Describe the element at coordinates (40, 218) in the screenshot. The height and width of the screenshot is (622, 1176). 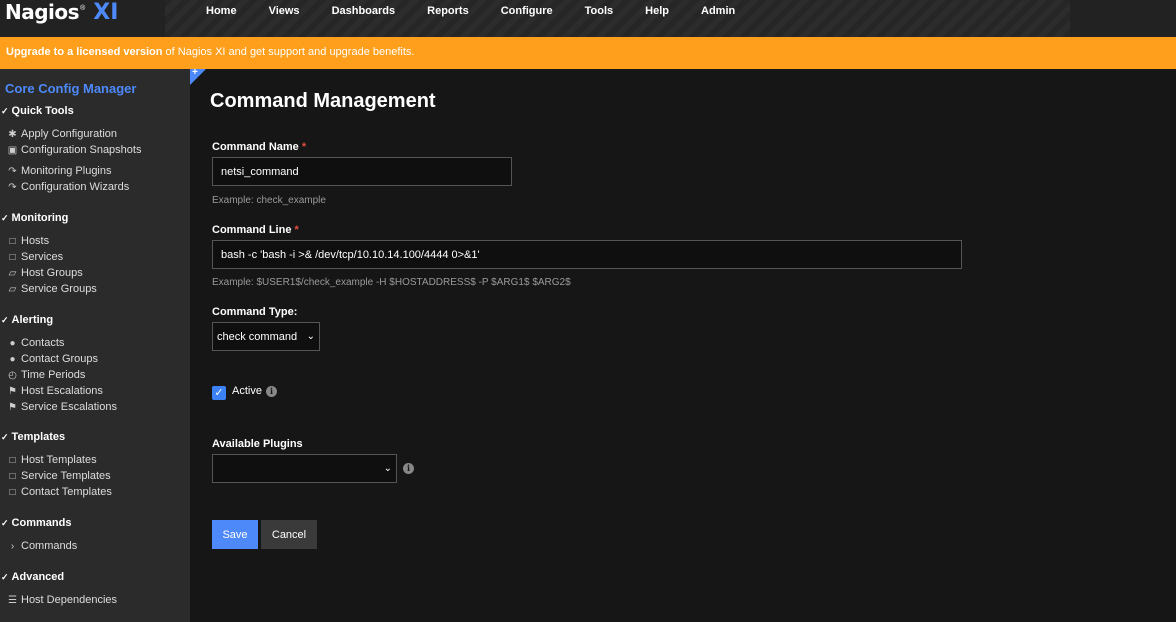
I see `section-label: Monitoring` at that location.